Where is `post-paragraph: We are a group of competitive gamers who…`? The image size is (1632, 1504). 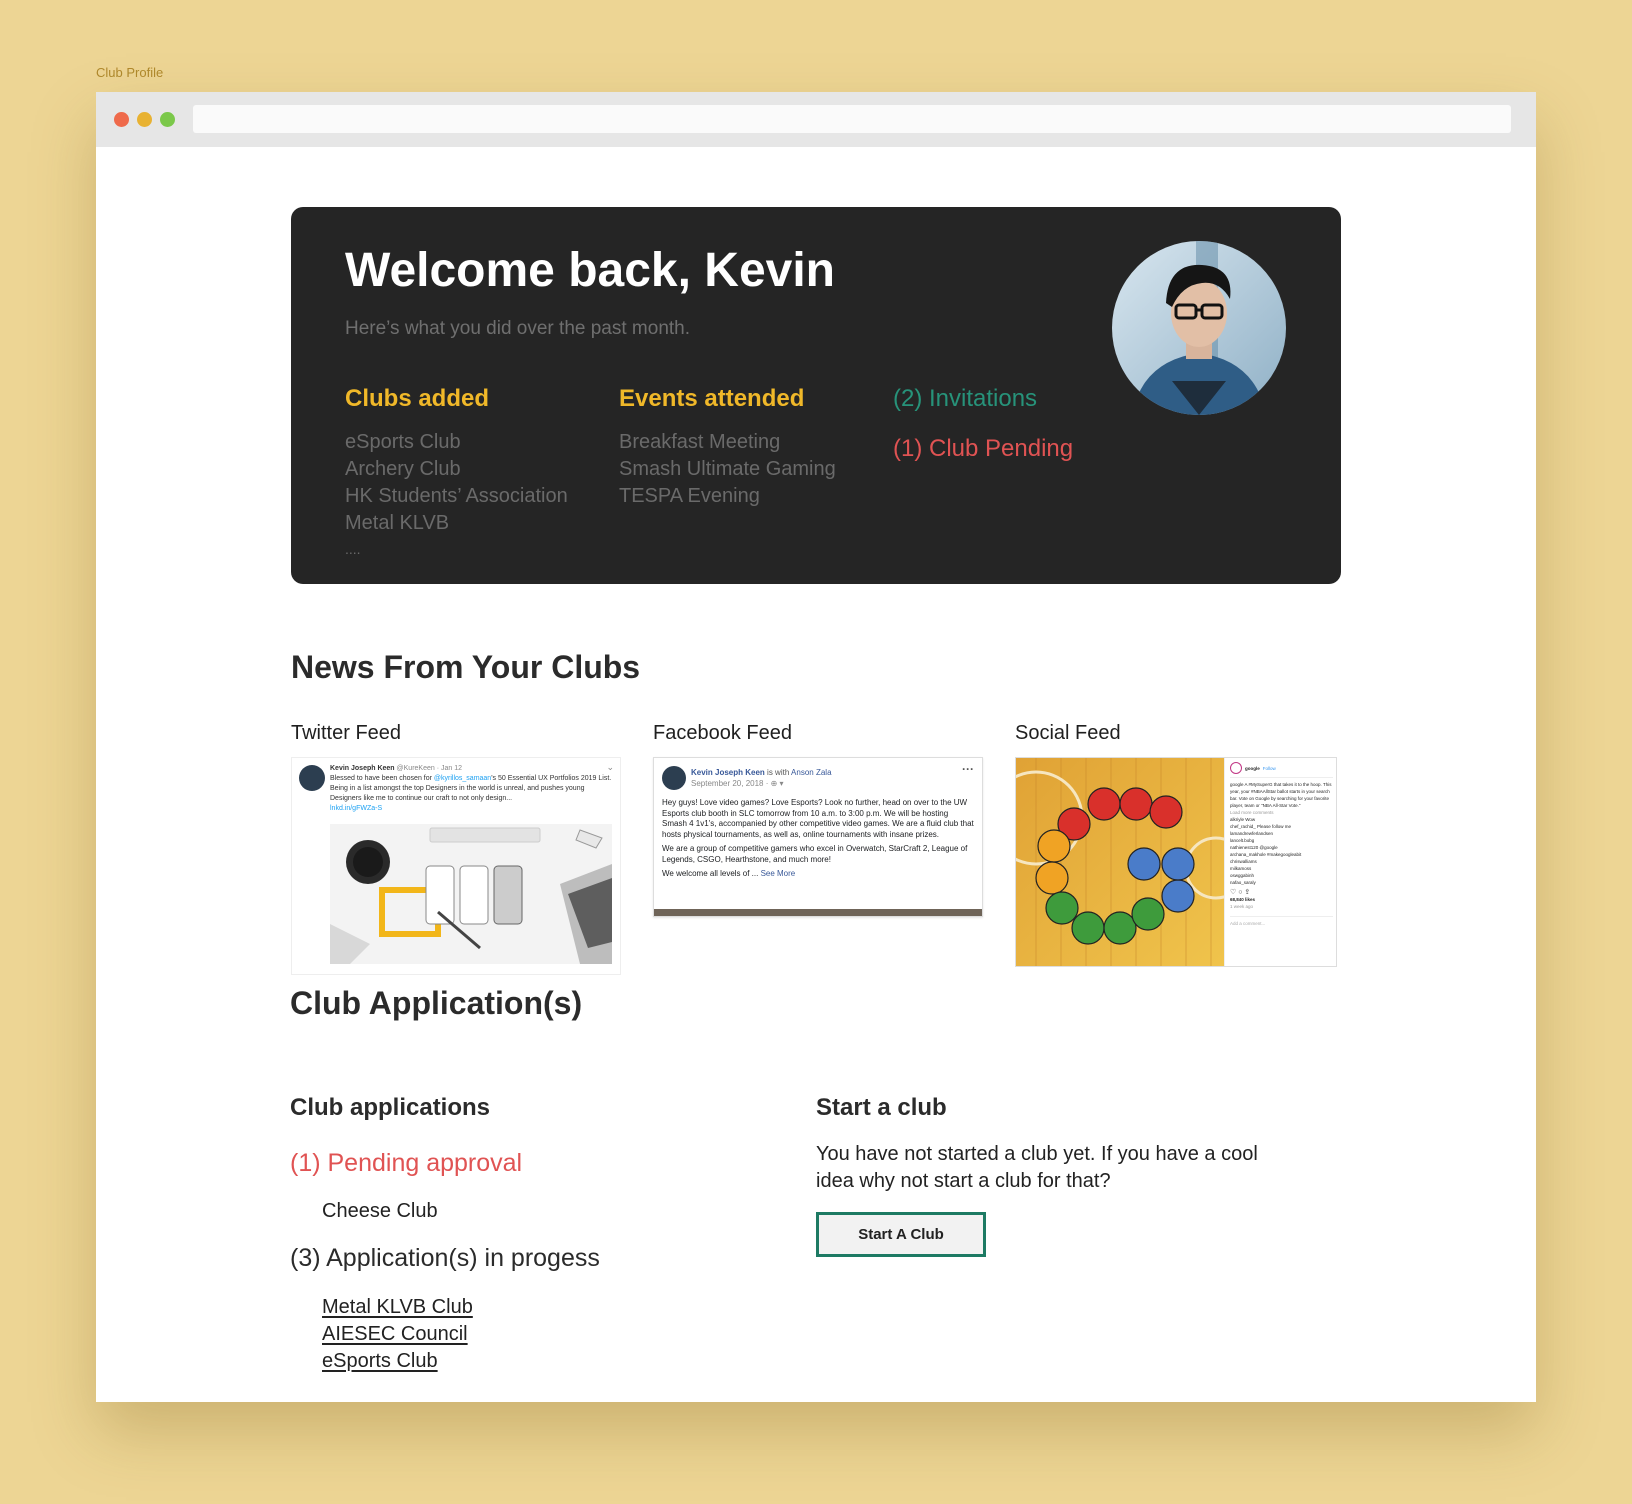 post-paragraph: We are a group of competitive gamers who… is located at coordinates (815, 854).